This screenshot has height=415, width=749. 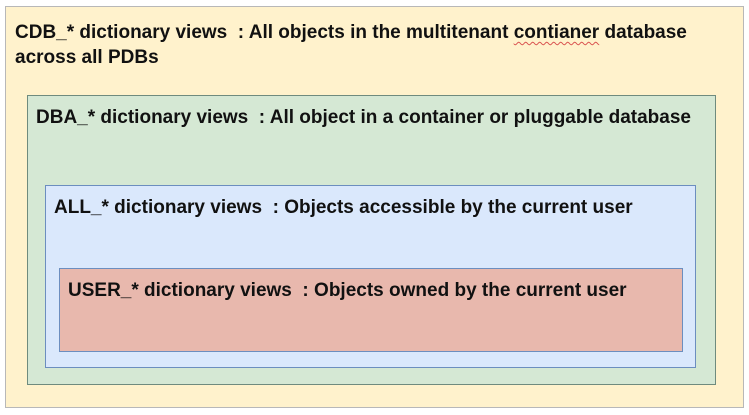 What do you see at coordinates (458, 207) in the screenshot?
I see `all-views-description: Objects accessible by the current user` at bounding box center [458, 207].